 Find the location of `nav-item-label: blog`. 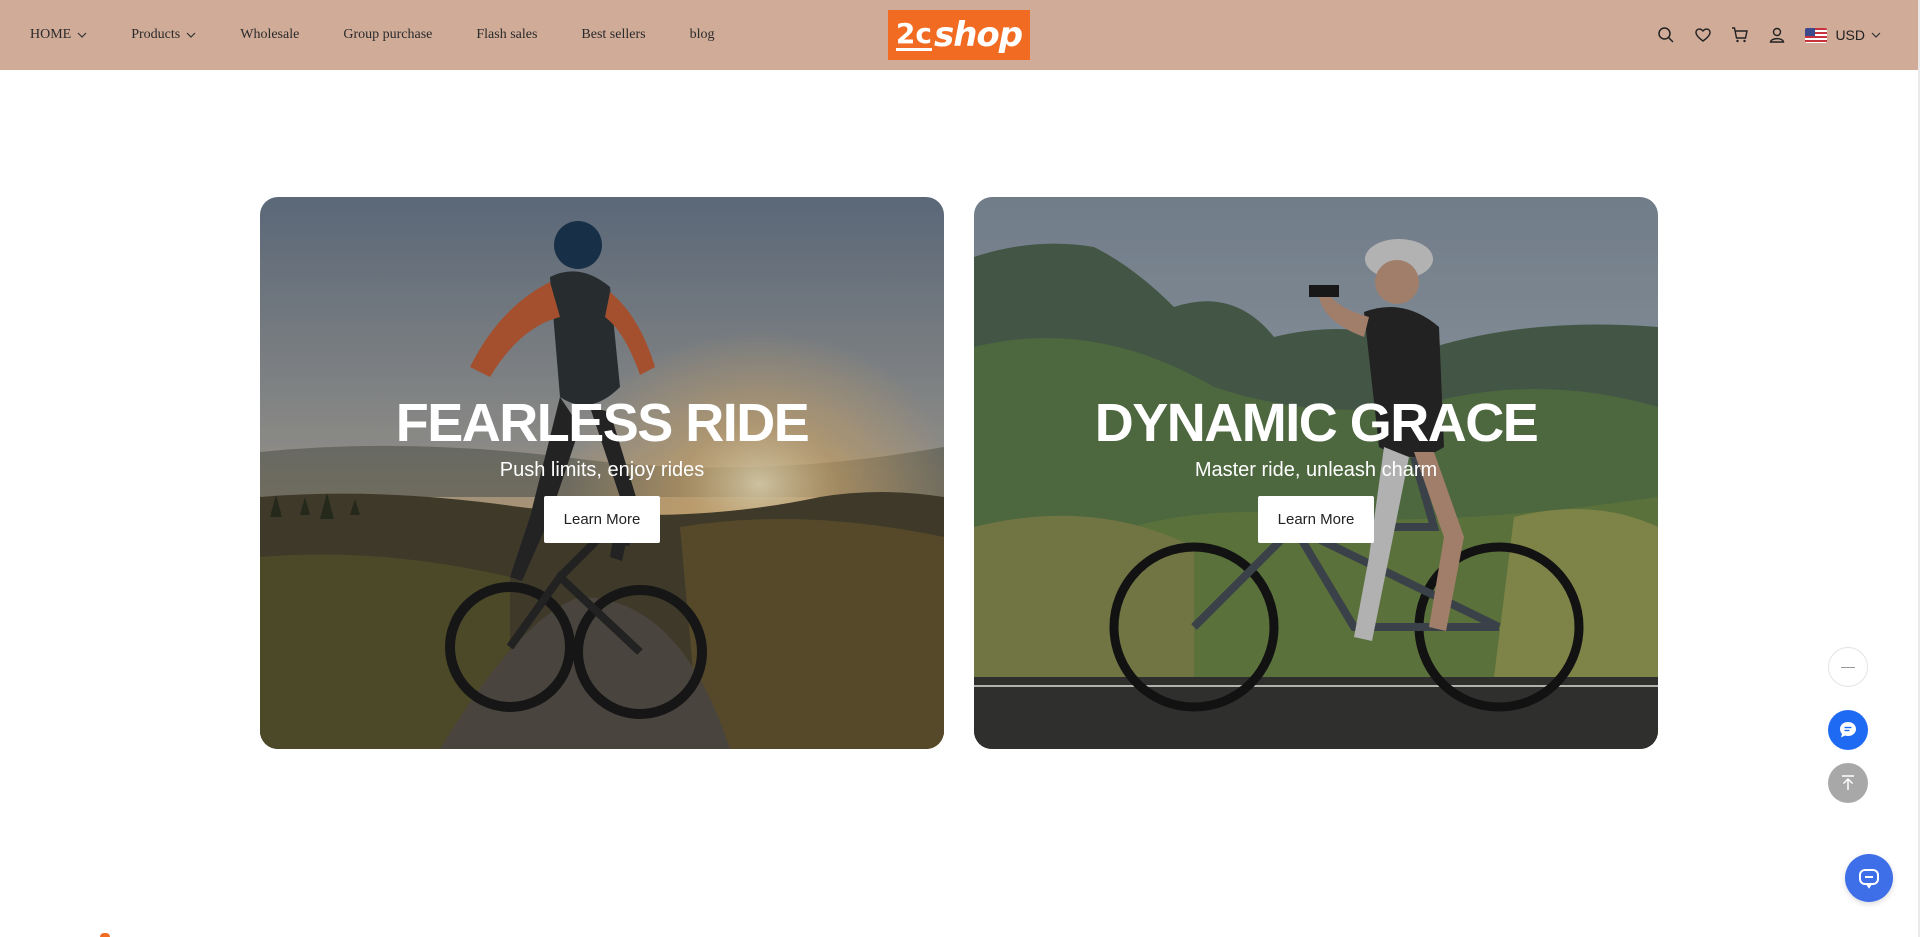

nav-item-label: blog is located at coordinates (702, 34).